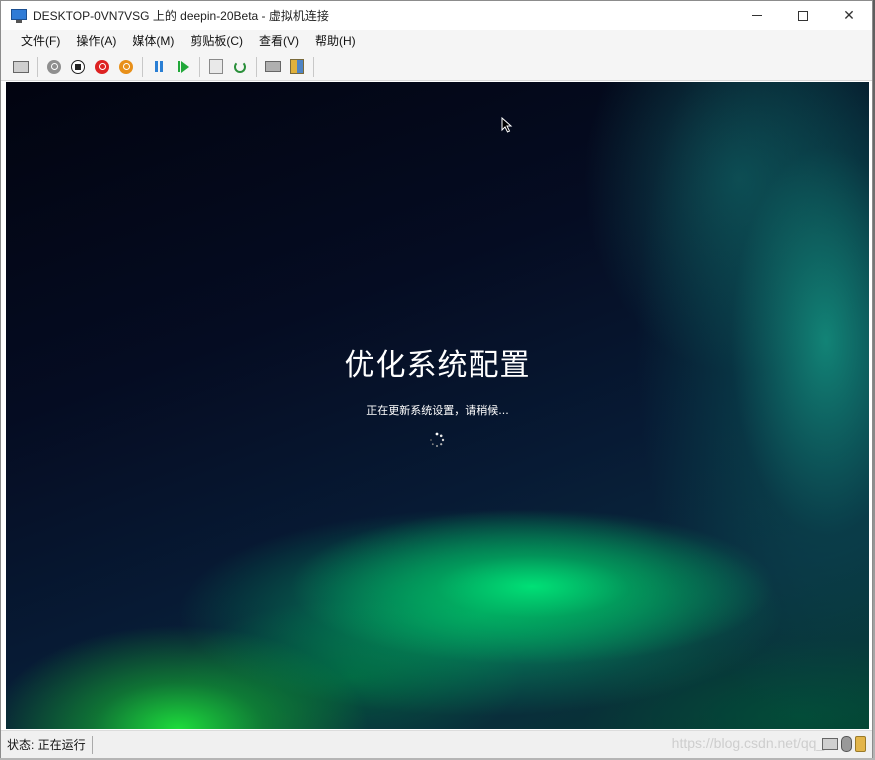  I want to click on resume-icon, so click(183, 66).